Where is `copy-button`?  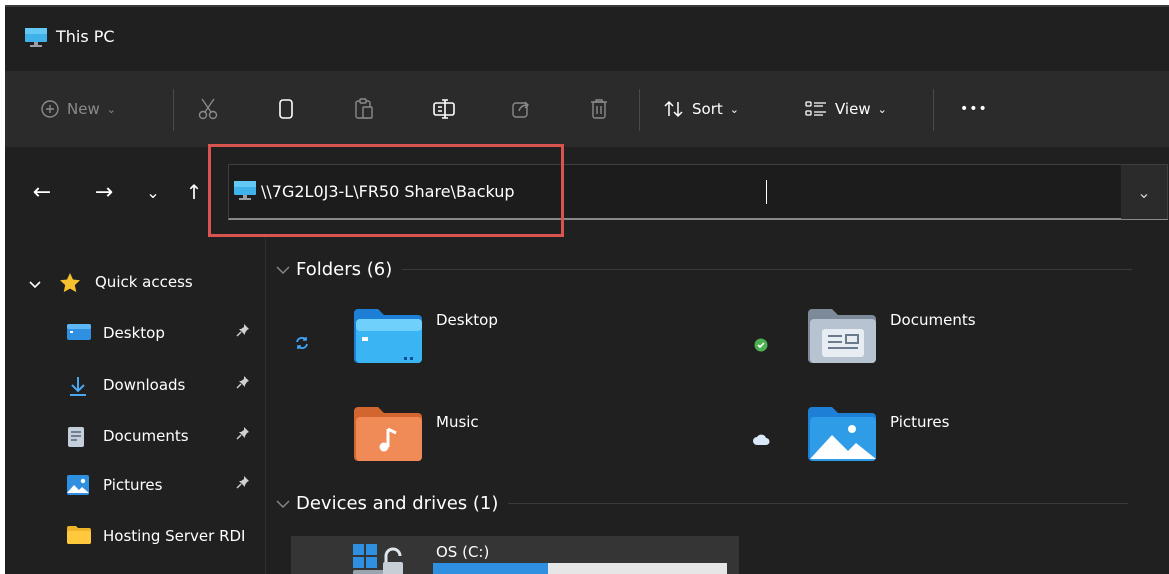
copy-button is located at coordinates (286, 109).